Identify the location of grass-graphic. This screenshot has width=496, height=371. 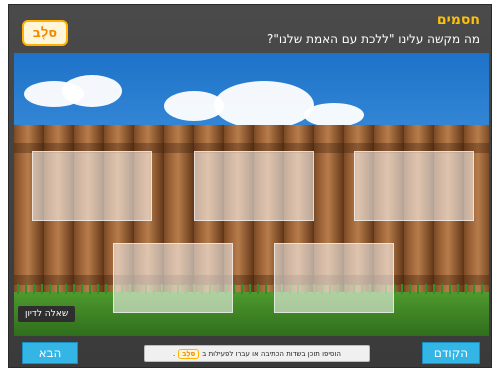
(251, 310).